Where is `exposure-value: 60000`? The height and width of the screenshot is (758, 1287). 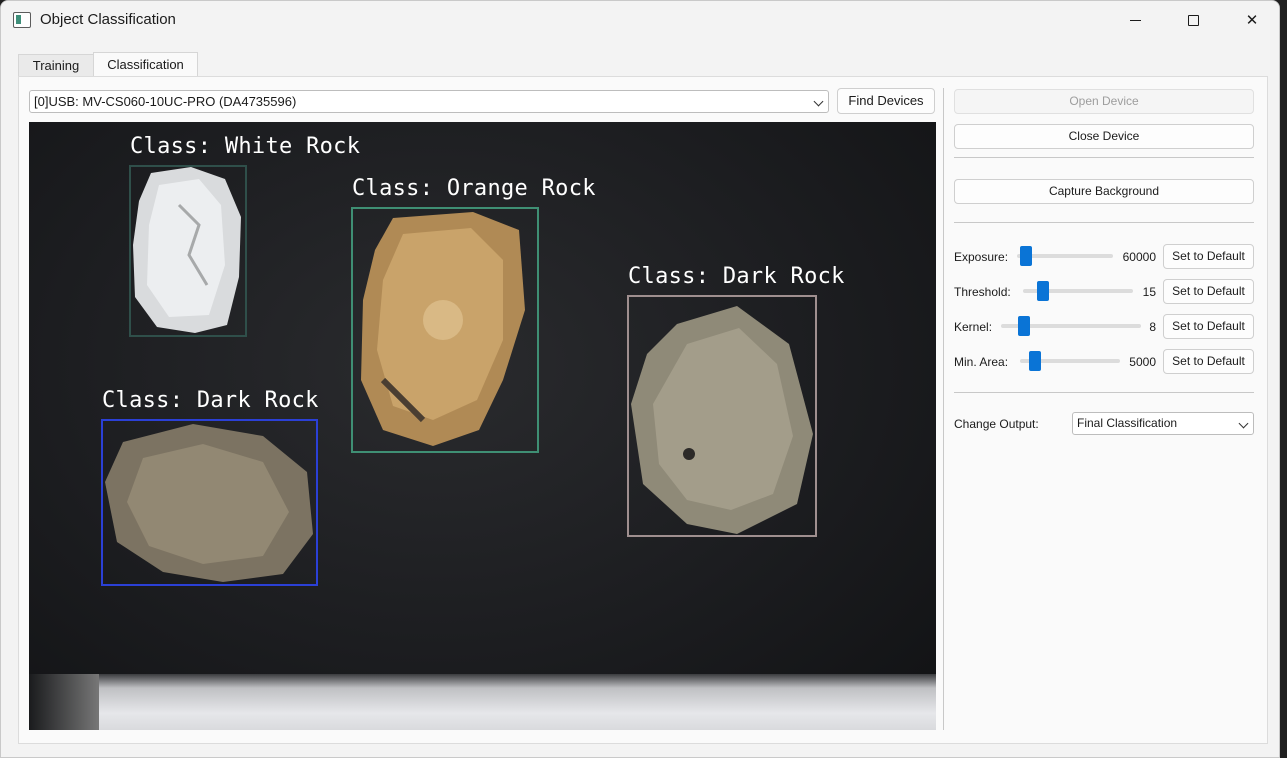
exposure-value: 60000 is located at coordinates (1139, 257).